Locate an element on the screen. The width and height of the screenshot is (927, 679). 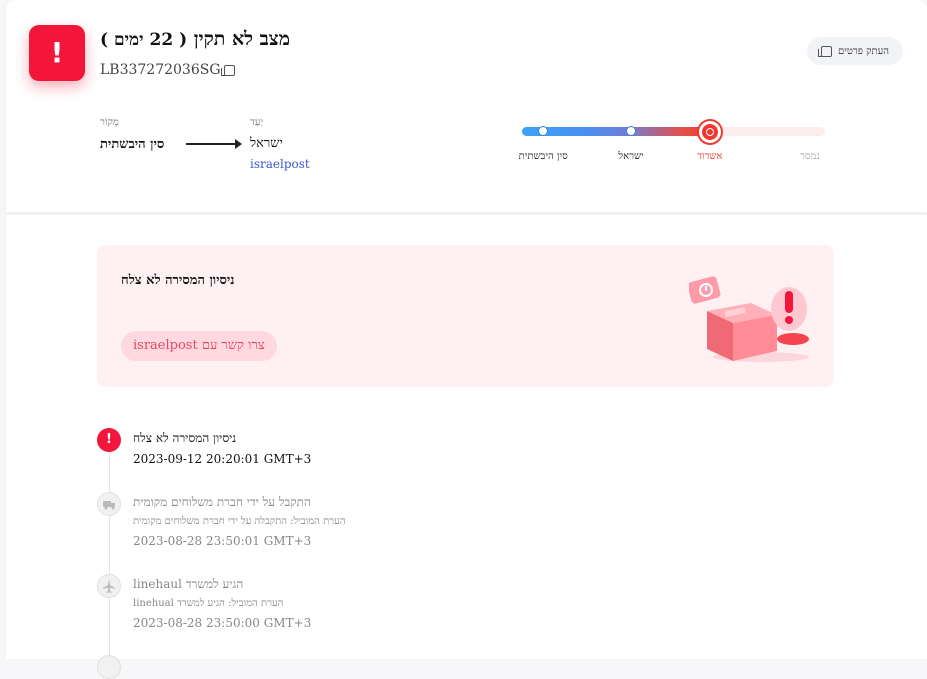
timeline-event-title: התקבל על ידי חברת משלוחים מקומית is located at coordinates (222, 502).